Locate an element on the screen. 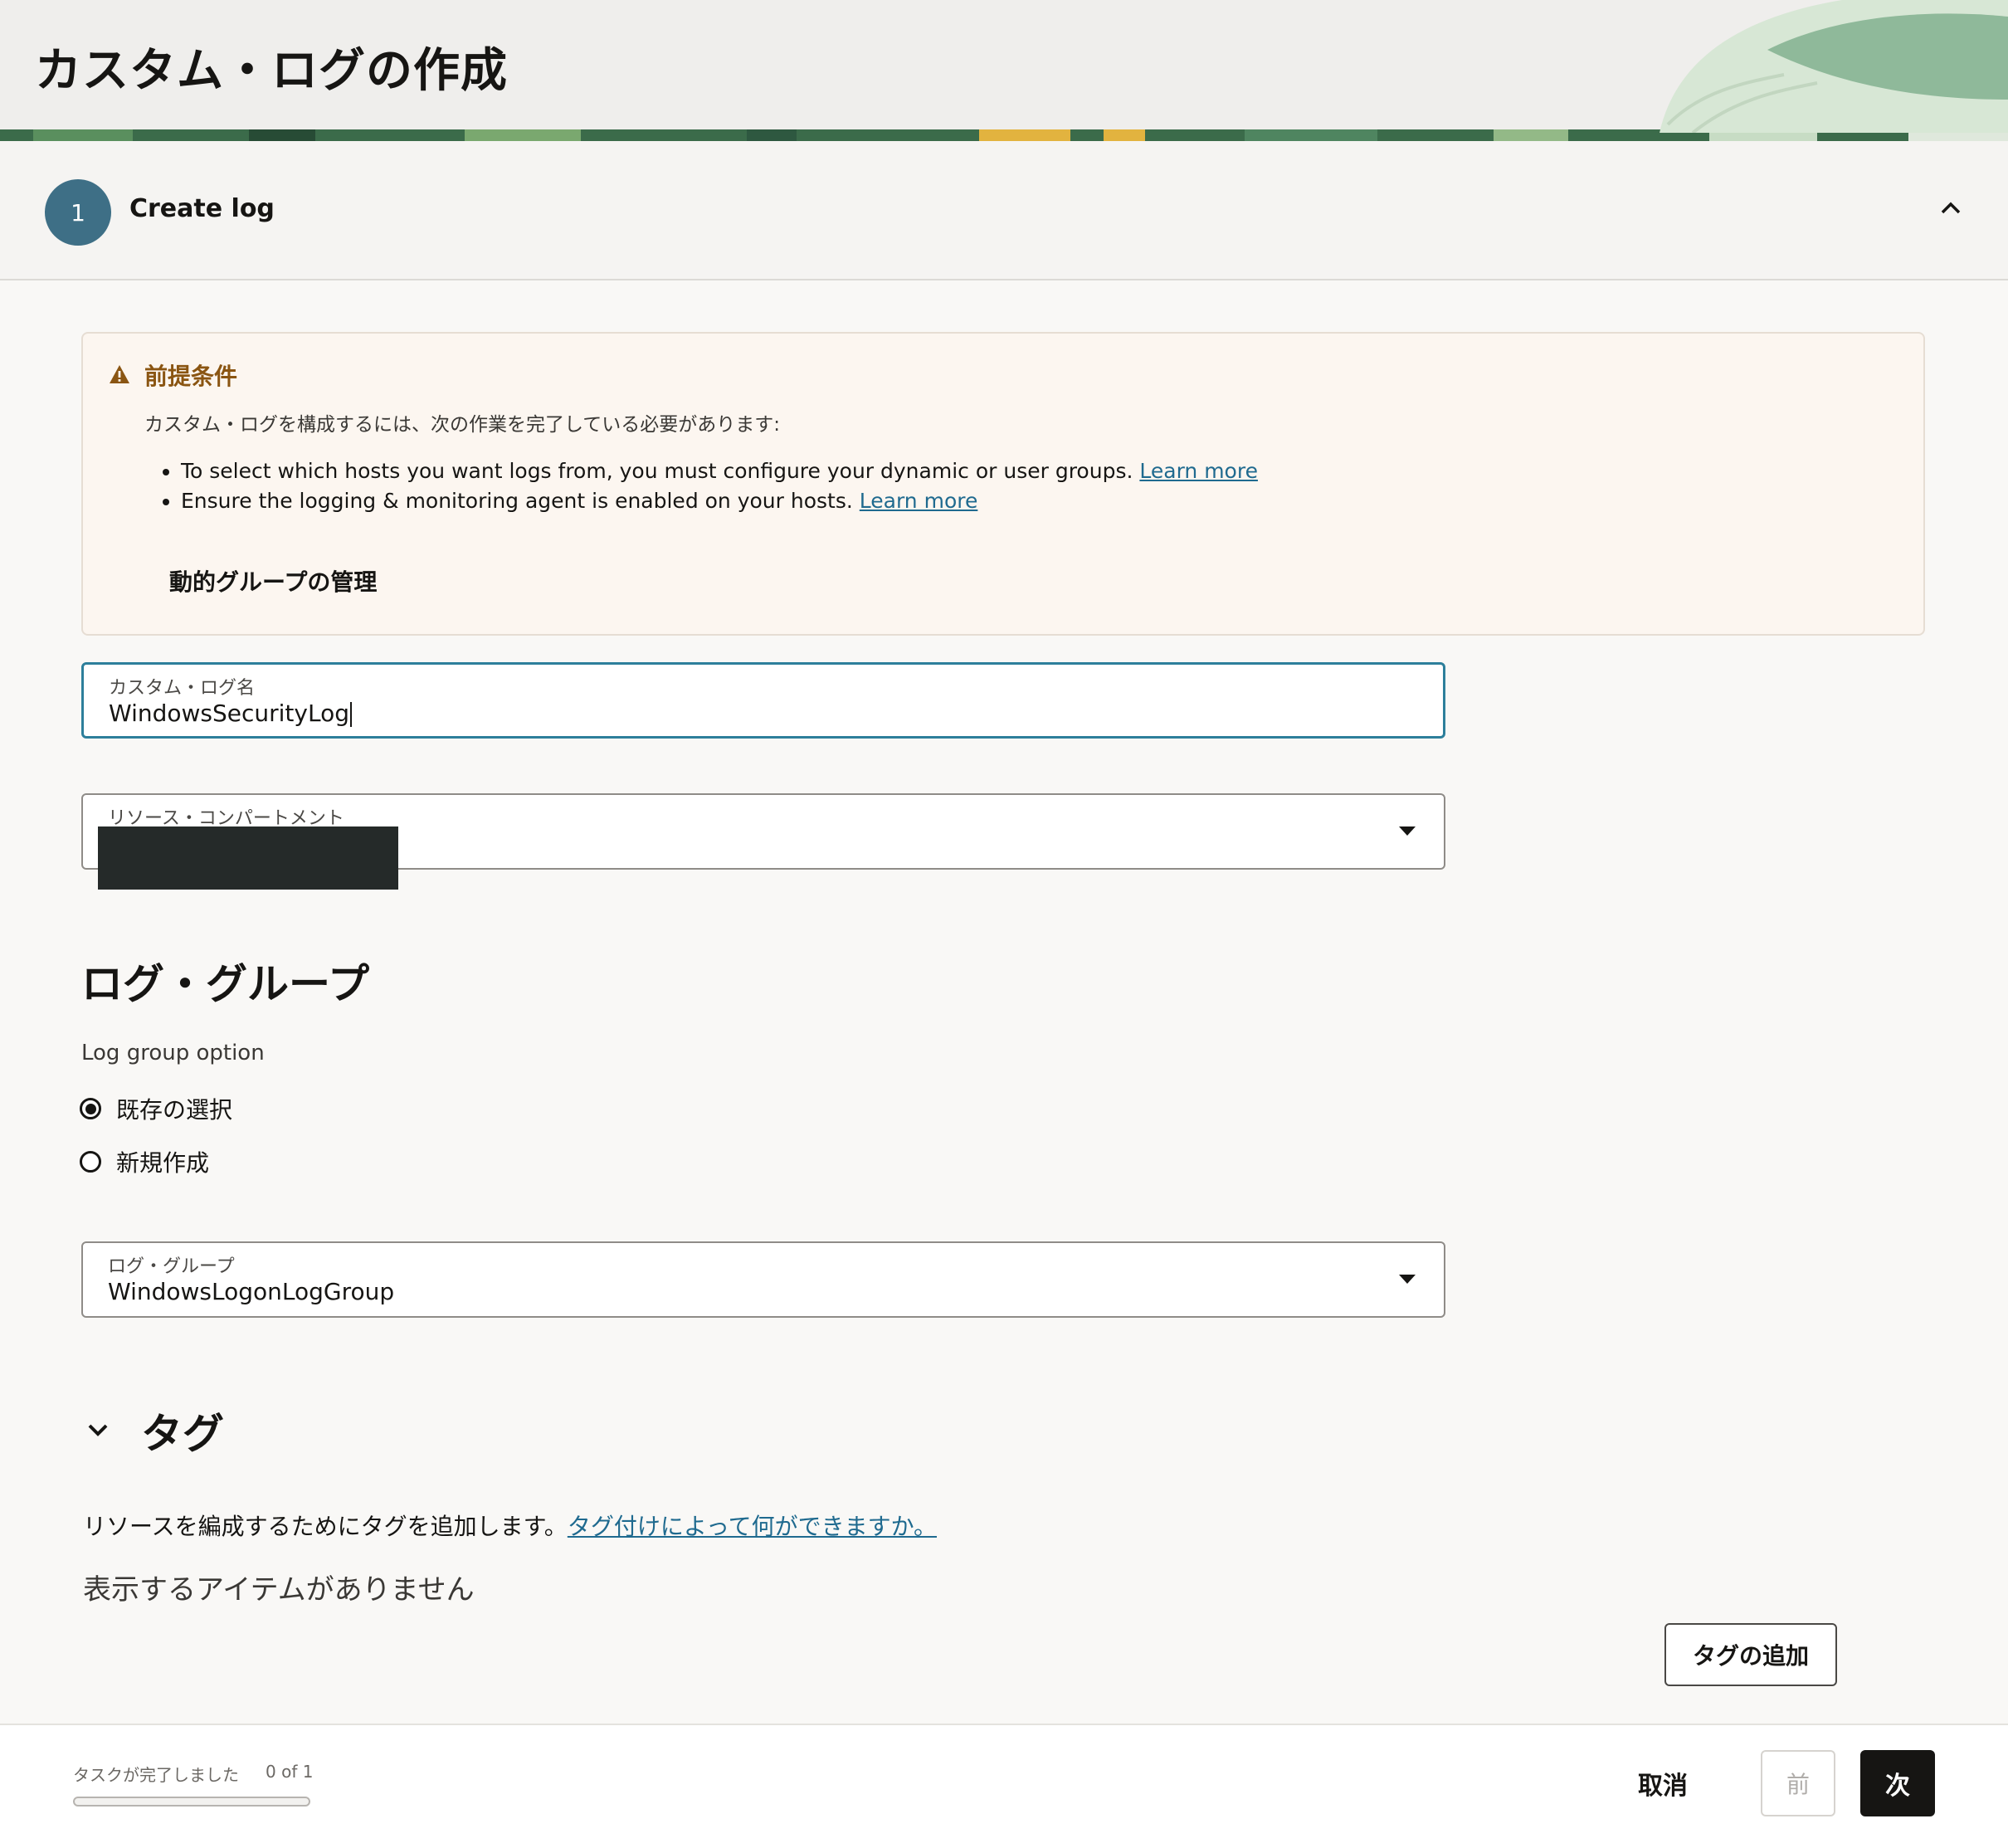 This screenshot has width=2008, height=1848. warning-icon is located at coordinates (120, 374).